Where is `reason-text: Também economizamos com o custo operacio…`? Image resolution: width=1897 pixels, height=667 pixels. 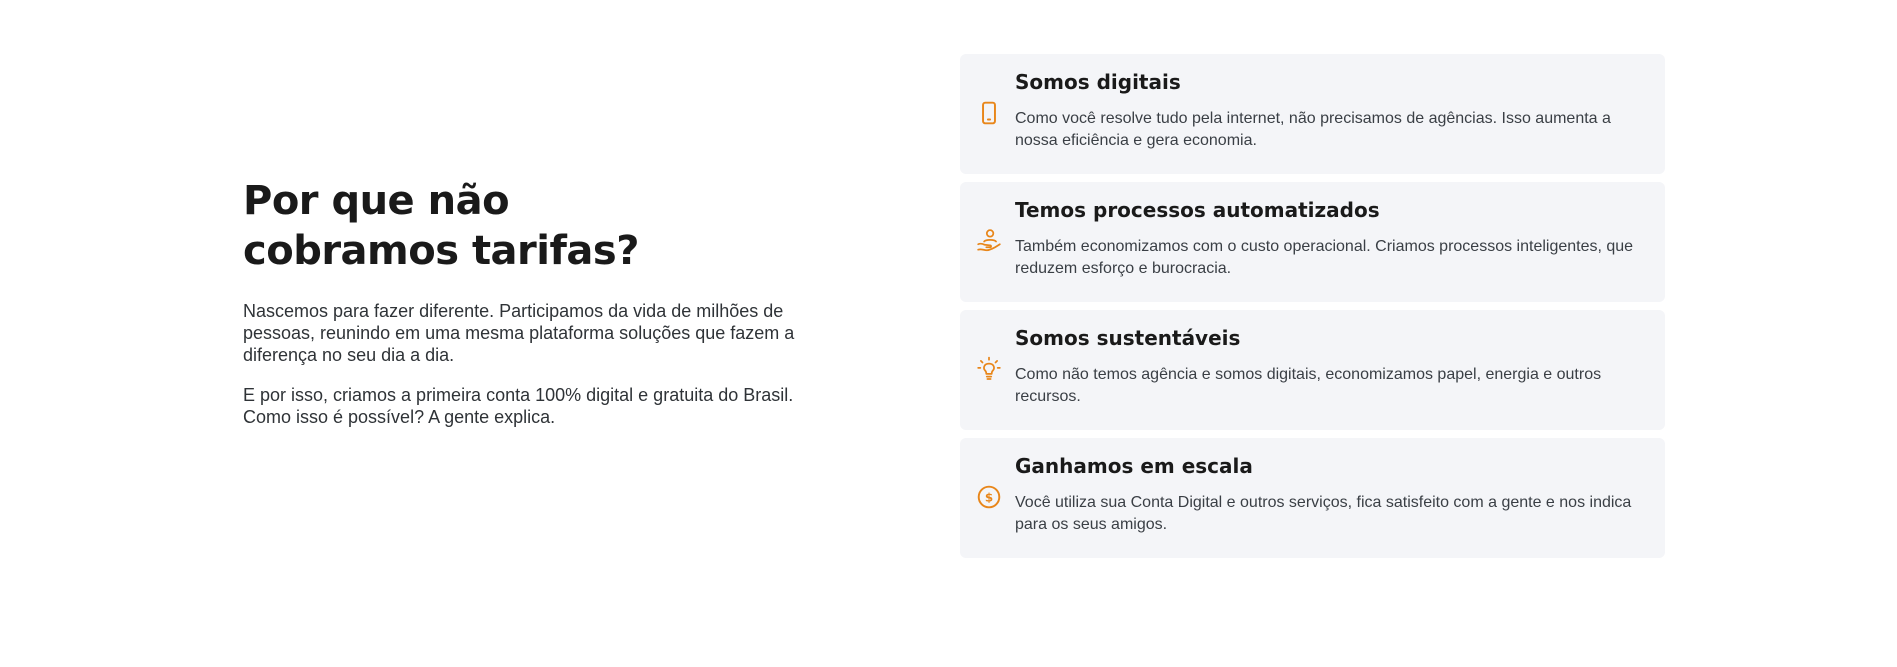 reason-text: Também economizamos com o custo operacio… is located at coordinates (1324, 257).